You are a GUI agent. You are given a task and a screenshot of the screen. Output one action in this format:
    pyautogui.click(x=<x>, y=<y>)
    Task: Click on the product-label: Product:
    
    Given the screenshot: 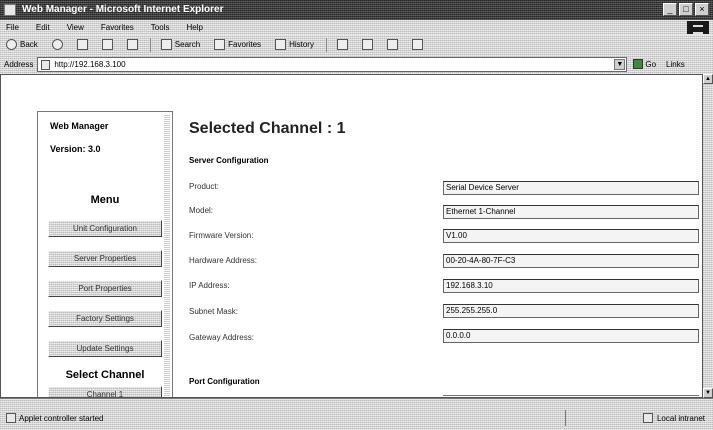 What is the action you would take?
    pyautogui.click(x=204, y=186)
    